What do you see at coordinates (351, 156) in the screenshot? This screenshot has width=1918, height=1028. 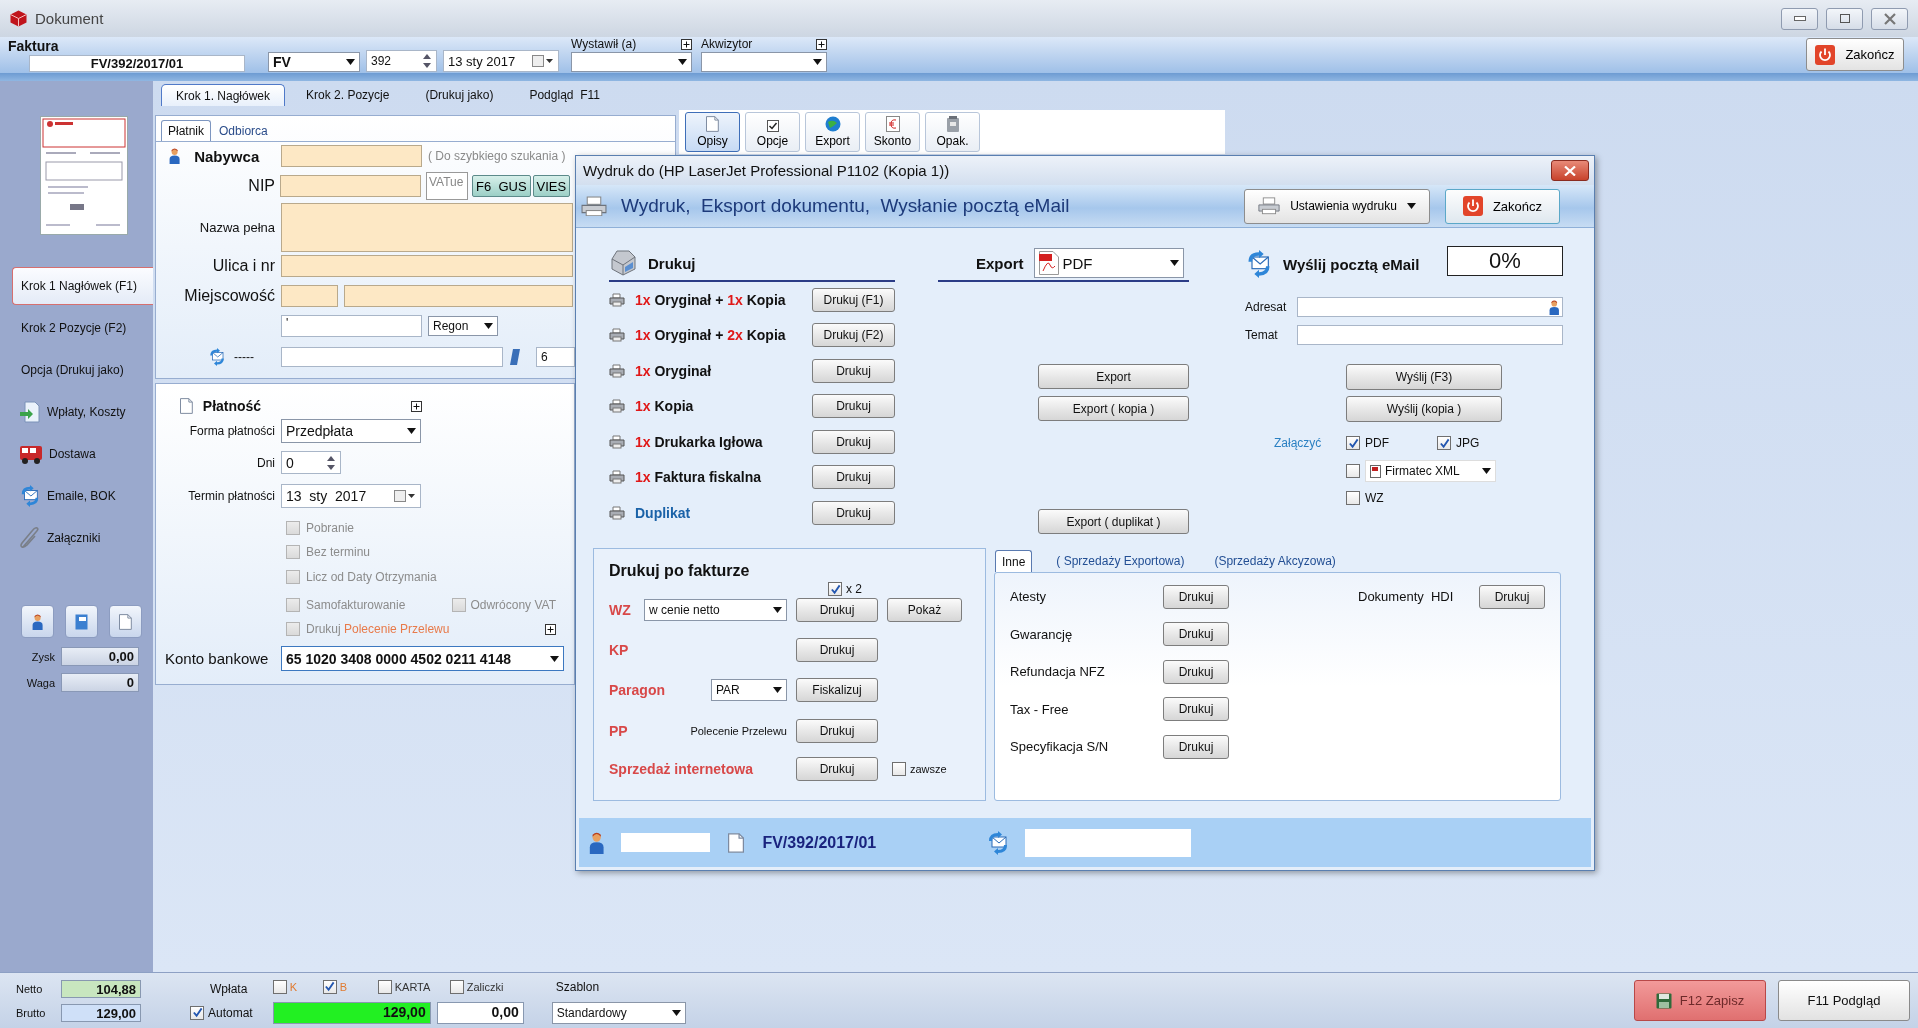 I see `buyer-field` at bounding box center [351, 156].